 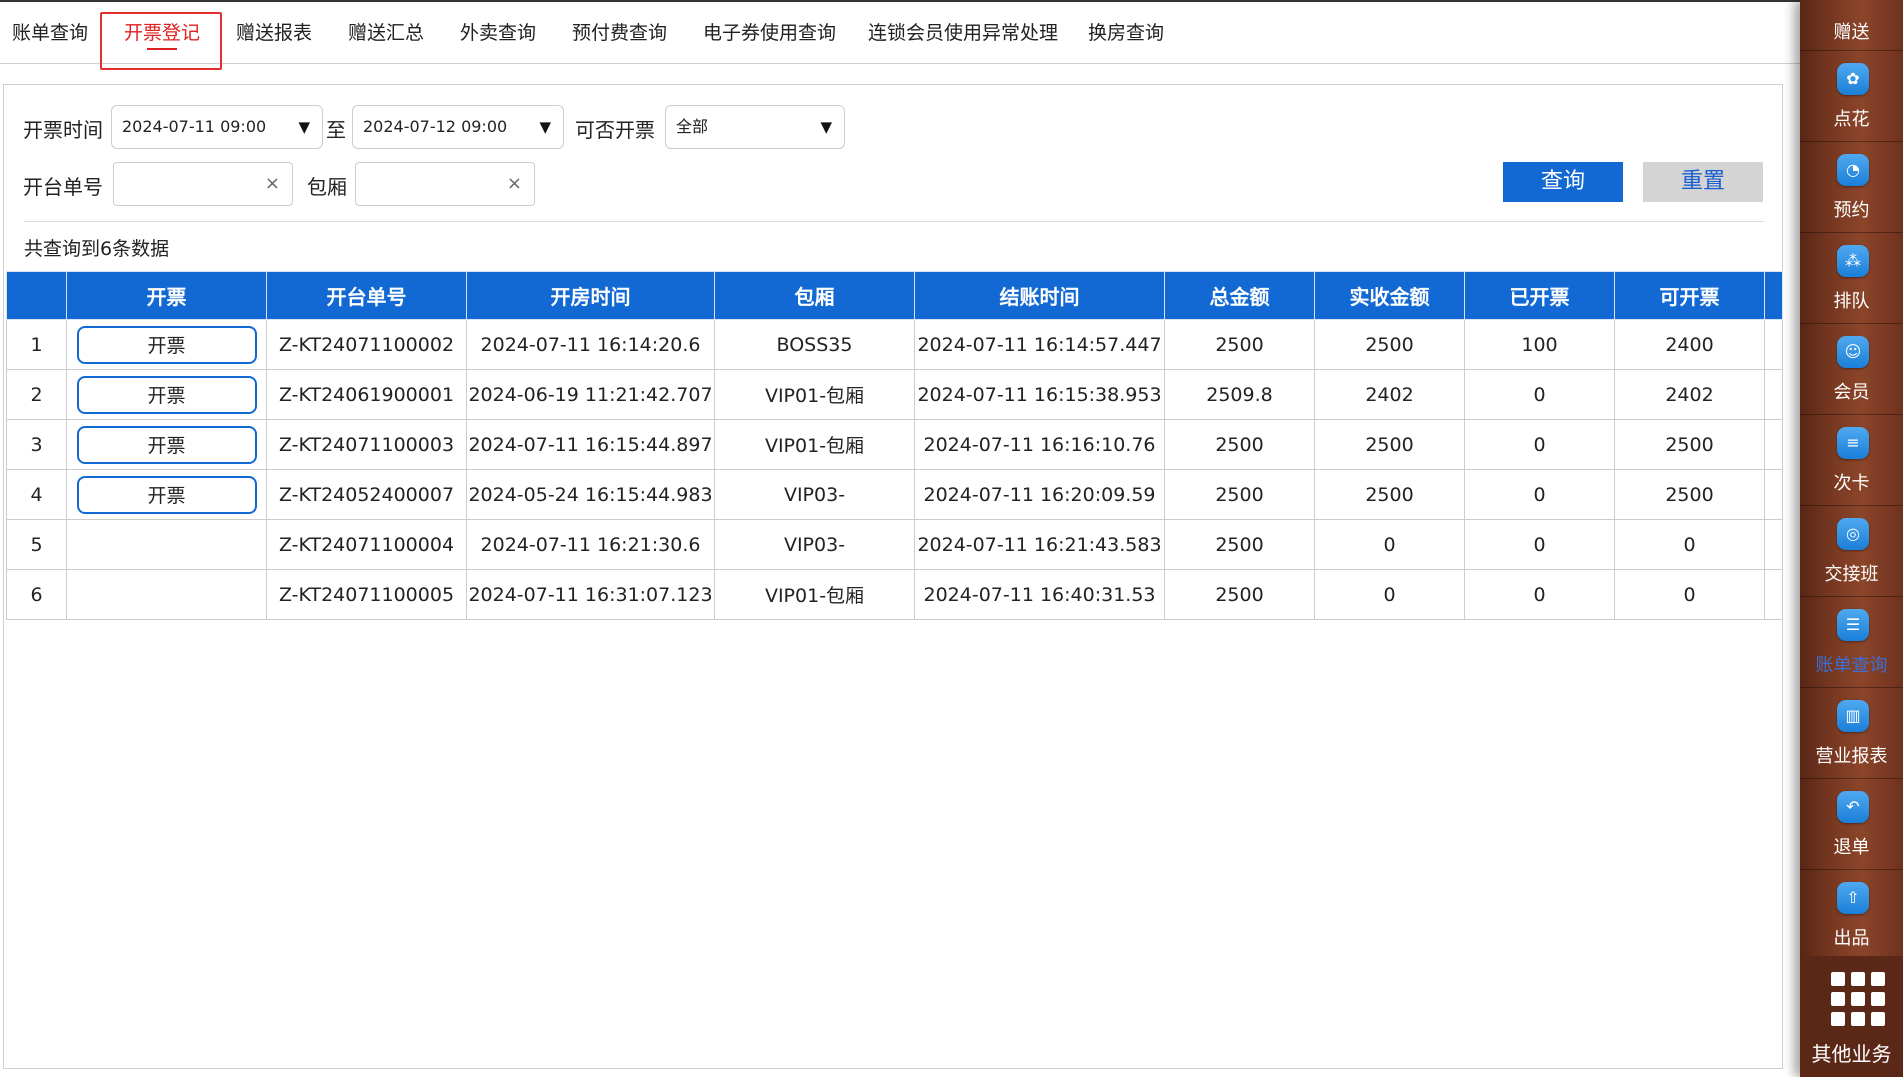 I want to click on sidebar-item-refund: ↶ 退单, so click(x=1851, y=824).